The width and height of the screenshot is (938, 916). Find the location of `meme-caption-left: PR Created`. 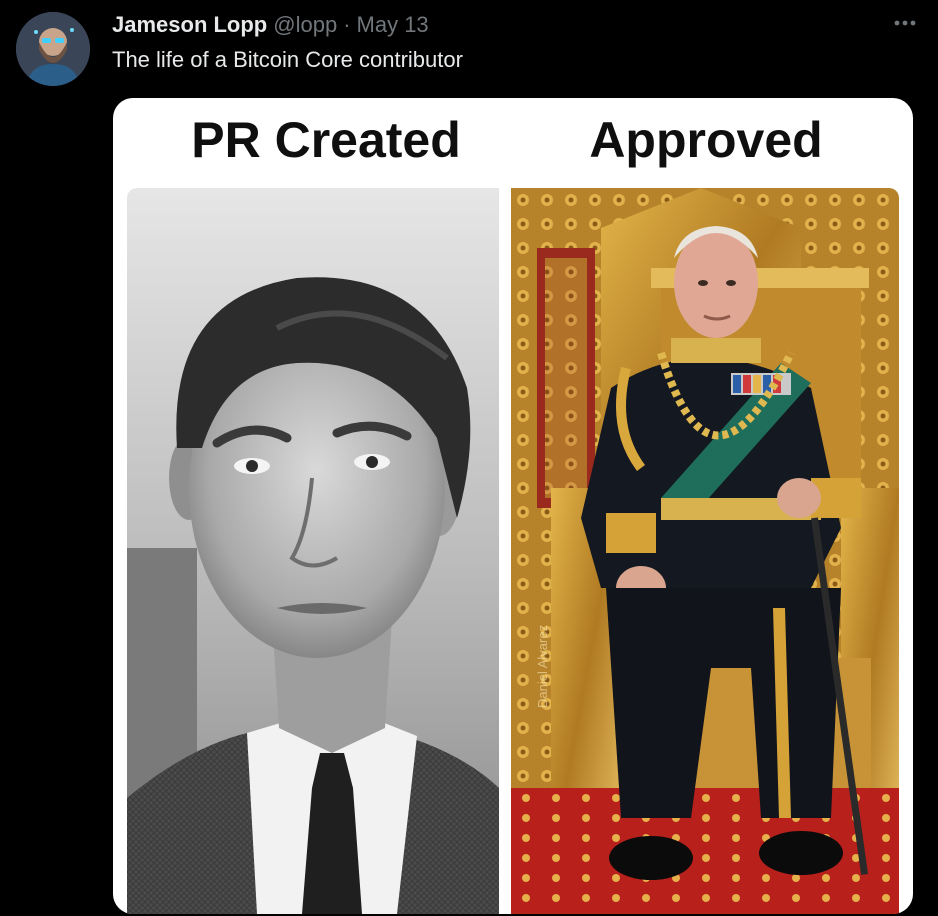

meme-caption-left: PR Created is located at coordinates (326, 140).